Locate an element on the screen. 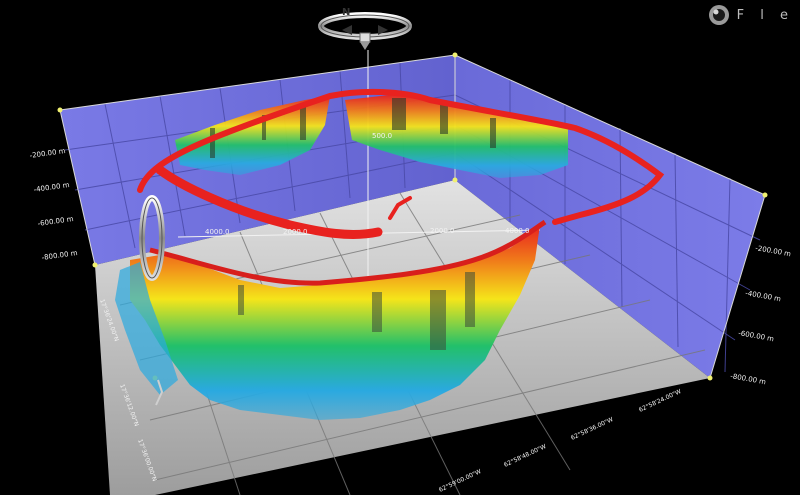 This screenshot has height=495, width=800. left-depth-label: -400.00 m is located at coordinates (51, 187).